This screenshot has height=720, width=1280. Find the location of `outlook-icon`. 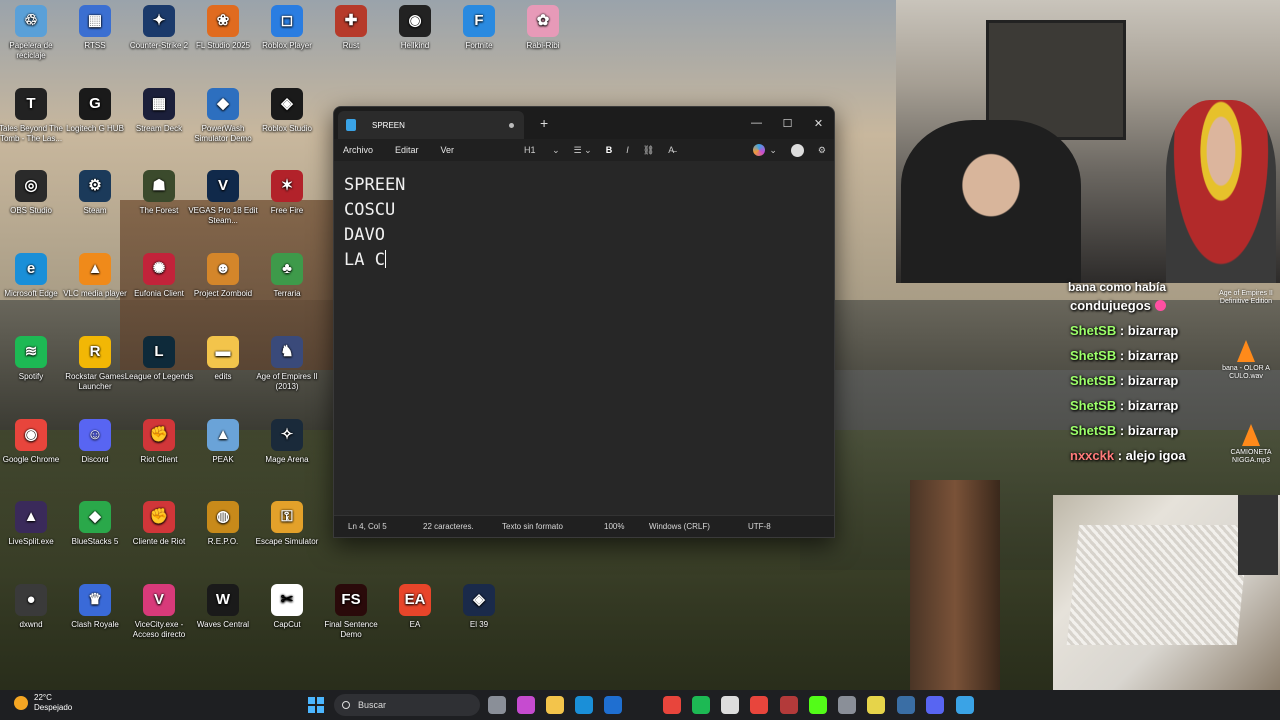

outlook-icon is located at coordinates (613, 705).